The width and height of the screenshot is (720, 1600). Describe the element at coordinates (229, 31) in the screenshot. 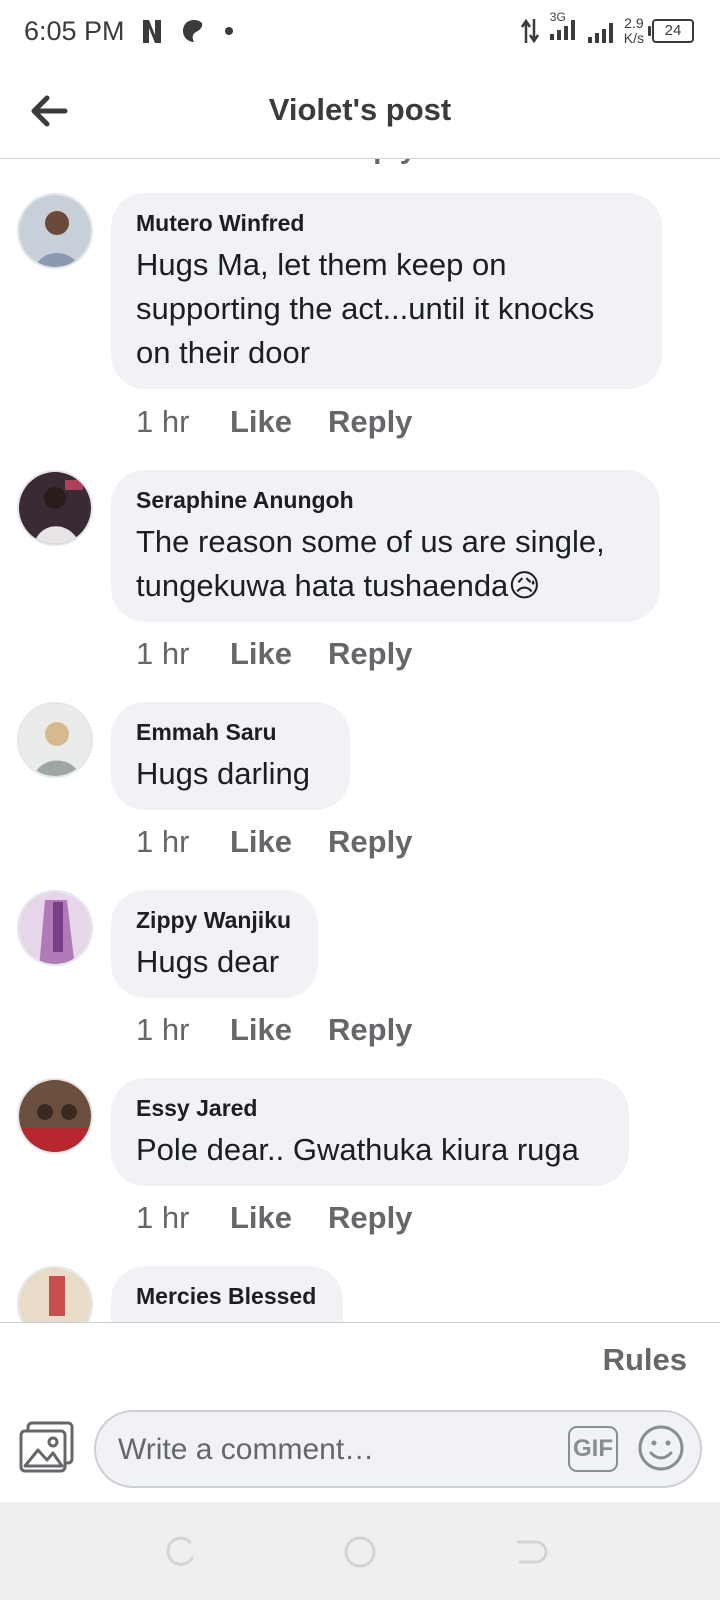

I see `dot-icon` at that location.